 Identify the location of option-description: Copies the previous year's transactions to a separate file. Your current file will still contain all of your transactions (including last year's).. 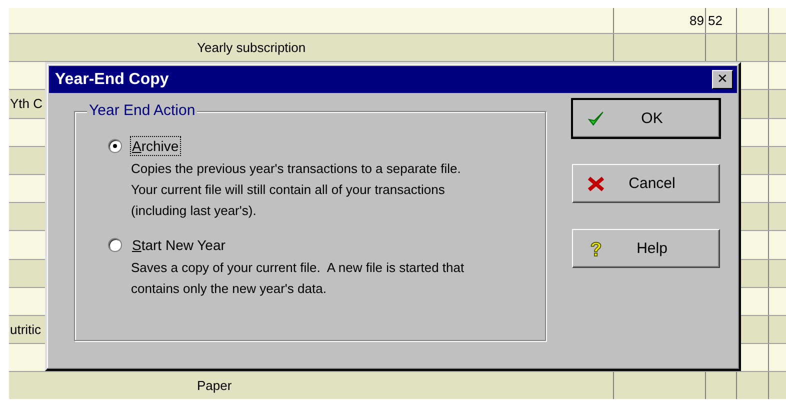
(296, 190).